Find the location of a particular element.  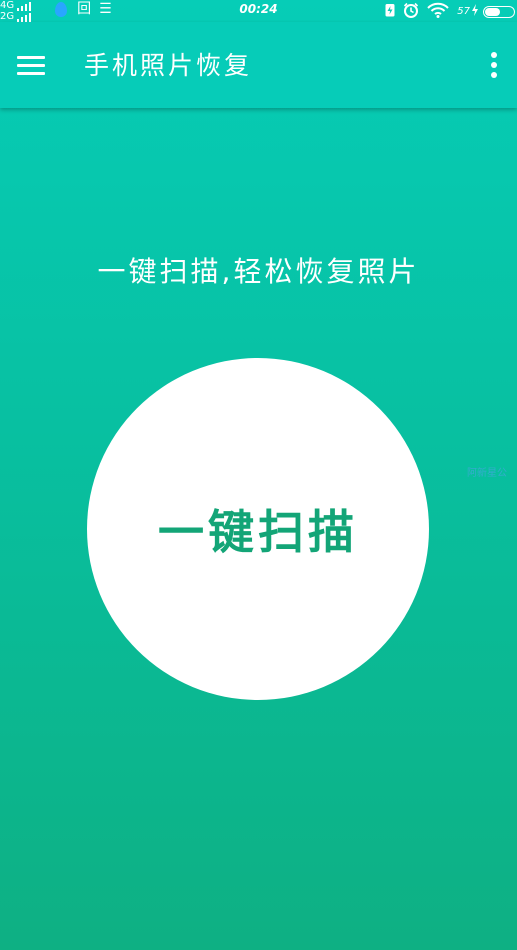

status-bar: 4G 2G 回 ☰ 00:24 57 is located at coordinates (258, 11).